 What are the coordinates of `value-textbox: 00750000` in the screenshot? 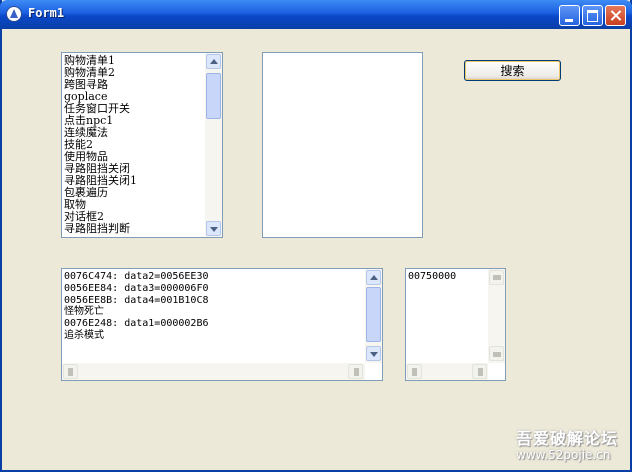 It's located at (455, 324).